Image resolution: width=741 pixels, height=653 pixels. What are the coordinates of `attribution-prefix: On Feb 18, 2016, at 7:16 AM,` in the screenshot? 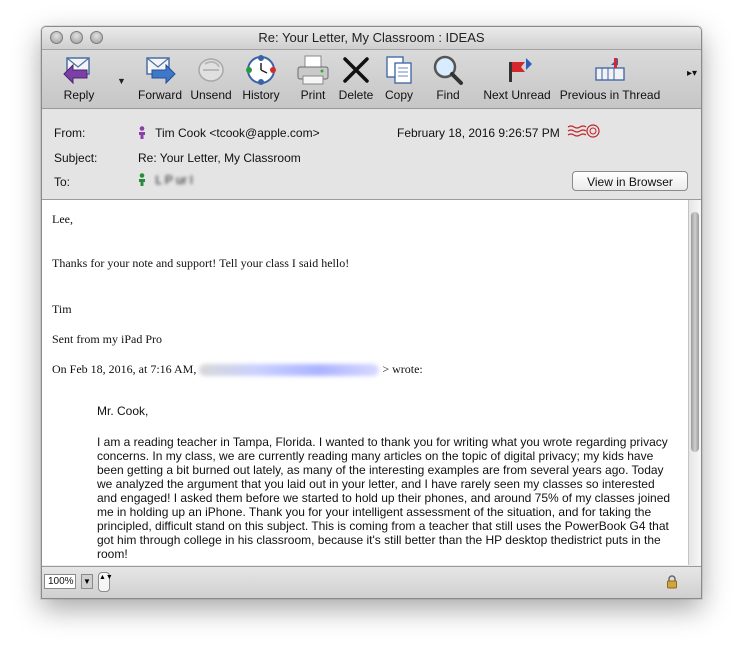 It's located at (124, 369).